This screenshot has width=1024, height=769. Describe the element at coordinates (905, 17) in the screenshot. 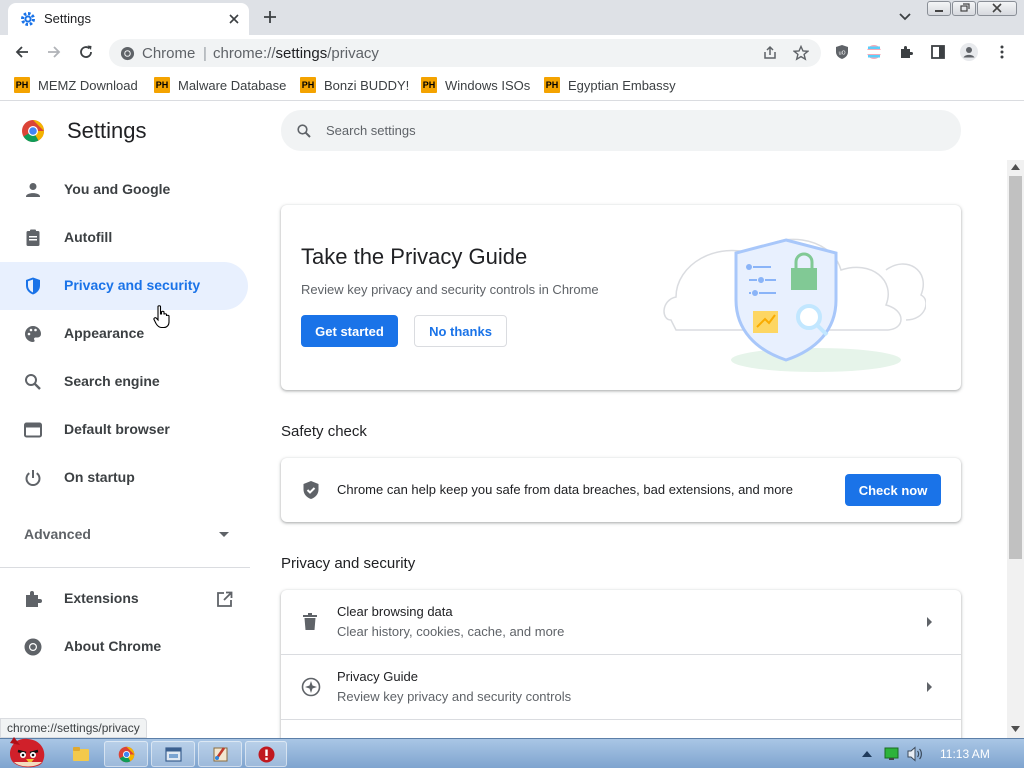

I see `chevron-down-icon` at that location.